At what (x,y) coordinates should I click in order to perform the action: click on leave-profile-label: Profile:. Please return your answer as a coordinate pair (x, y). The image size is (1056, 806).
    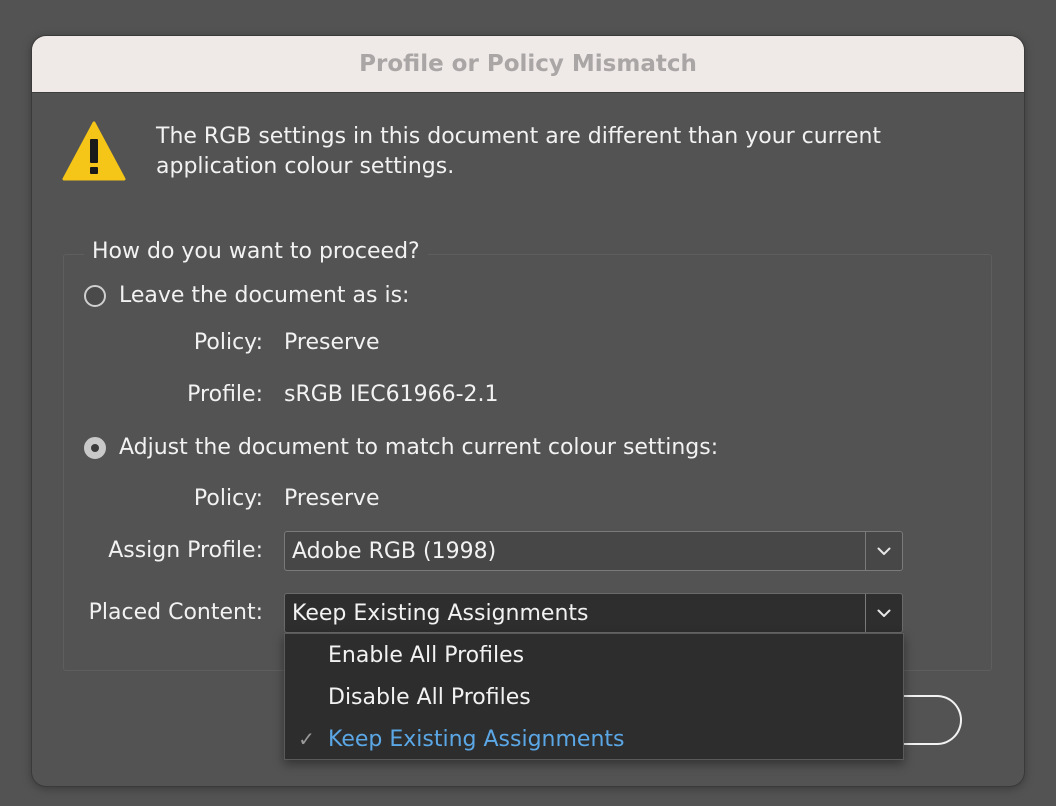
    Looking at the image, I should click on (225, 394).